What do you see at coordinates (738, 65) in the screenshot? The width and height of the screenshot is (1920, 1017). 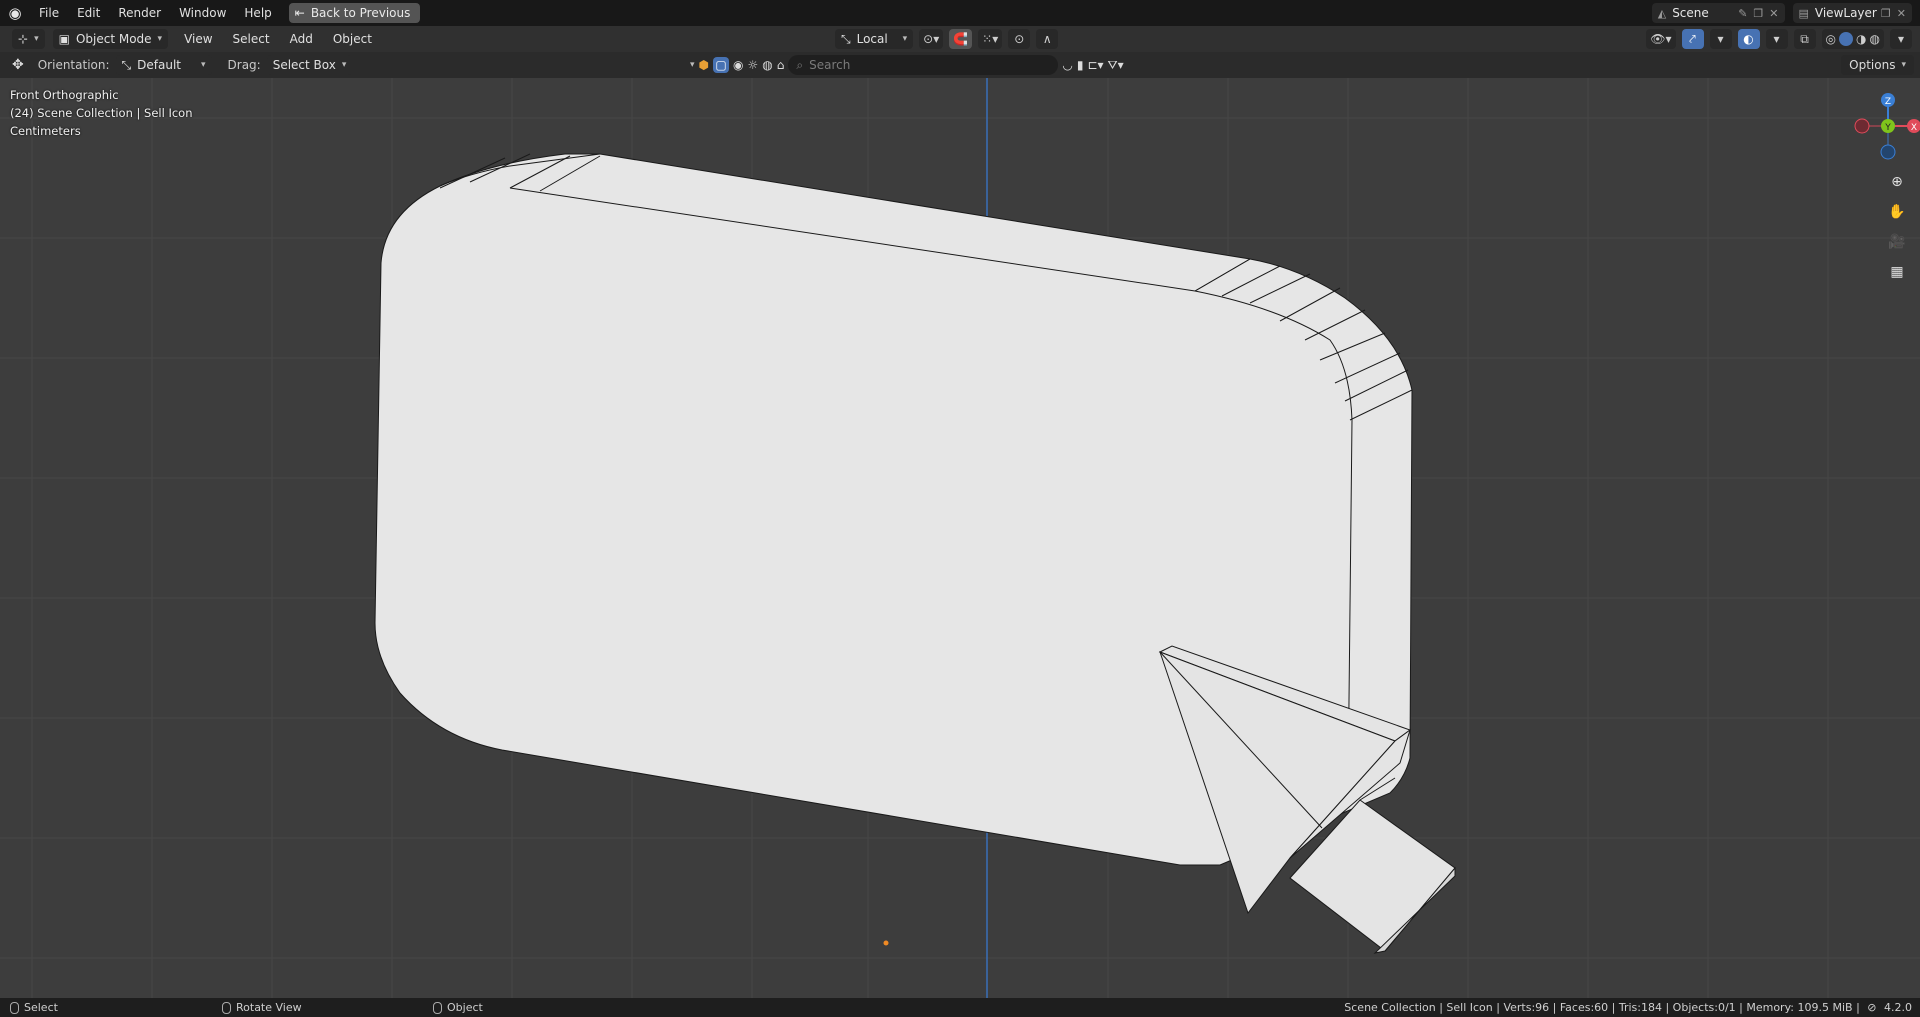 I see `camera-filter-icon: ◉` at bounding box center [738, 65].